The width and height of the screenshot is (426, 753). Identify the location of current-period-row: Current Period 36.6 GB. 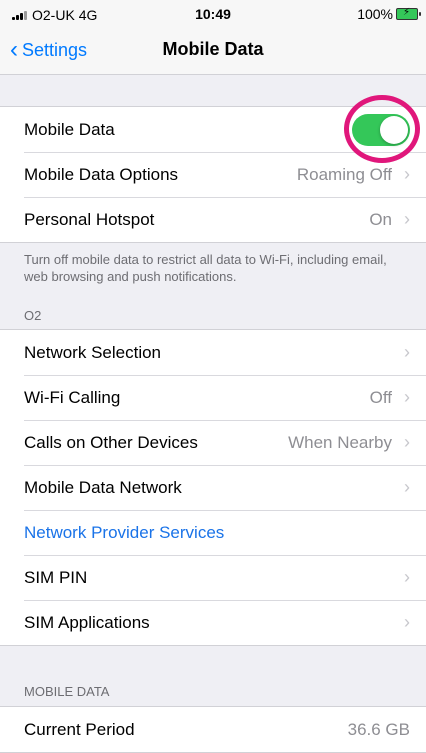
(213, 729).